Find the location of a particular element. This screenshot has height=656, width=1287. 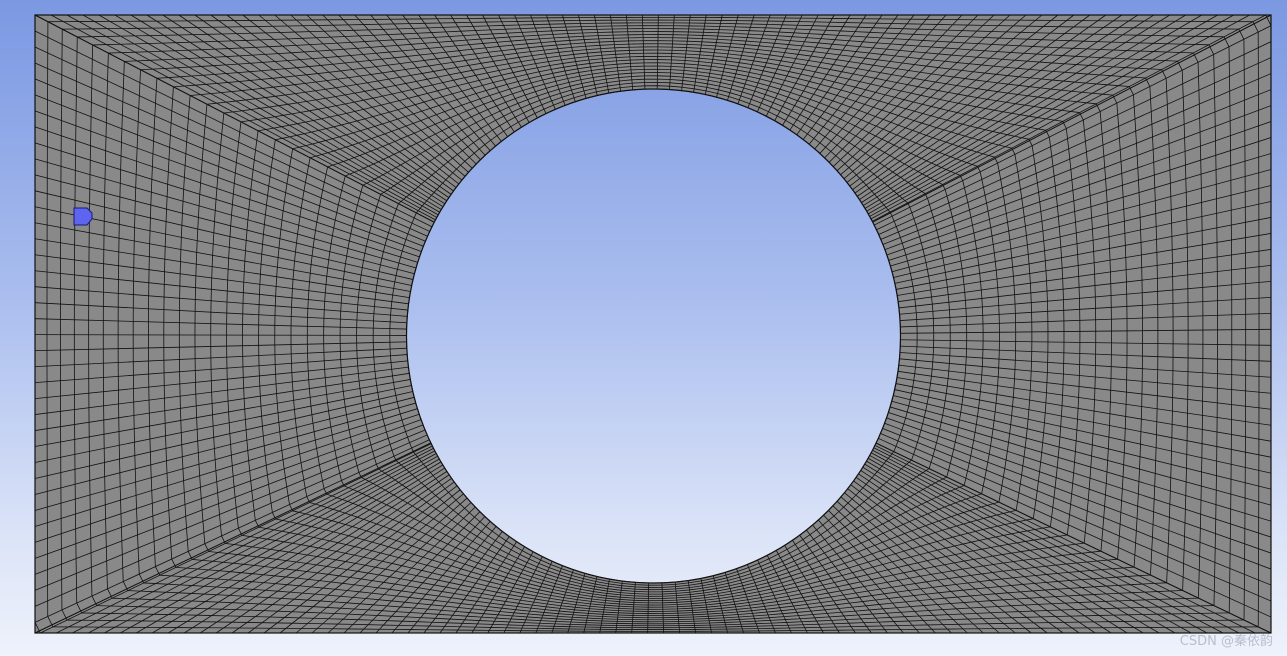

point-marker-shape is located at coordinates (83, 216).